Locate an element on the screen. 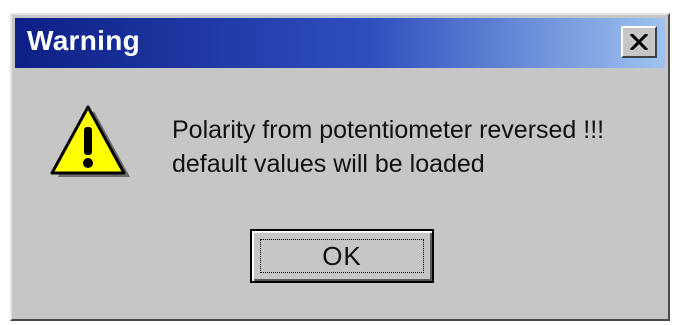 The width and height of the screenshot is (675, 325). ok-button: OK is located at coordinates (342, 256).